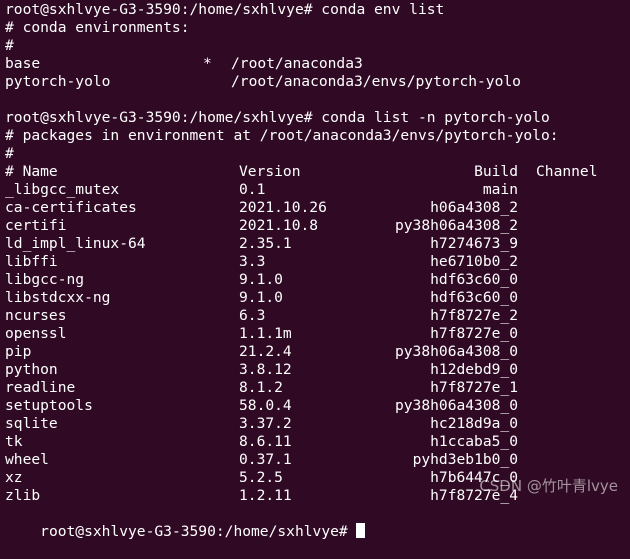 Image resolution: width=630 pixels, height=559 pixels. Describe the element at coordinates (194, 531) in the screenshot. I see `shell-prompt: root@sxhlvye-G3-3590:/home/sxhlvye#` at that location.